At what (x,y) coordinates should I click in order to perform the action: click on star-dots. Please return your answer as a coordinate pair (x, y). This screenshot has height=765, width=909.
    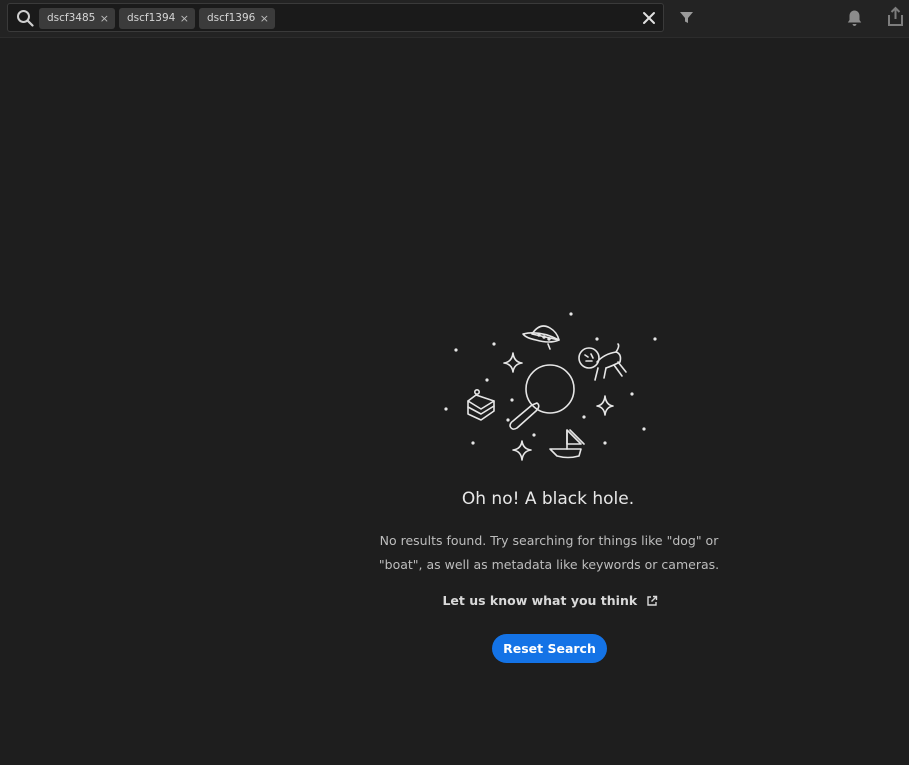
    Looking at the image, I should click on (550, 378).